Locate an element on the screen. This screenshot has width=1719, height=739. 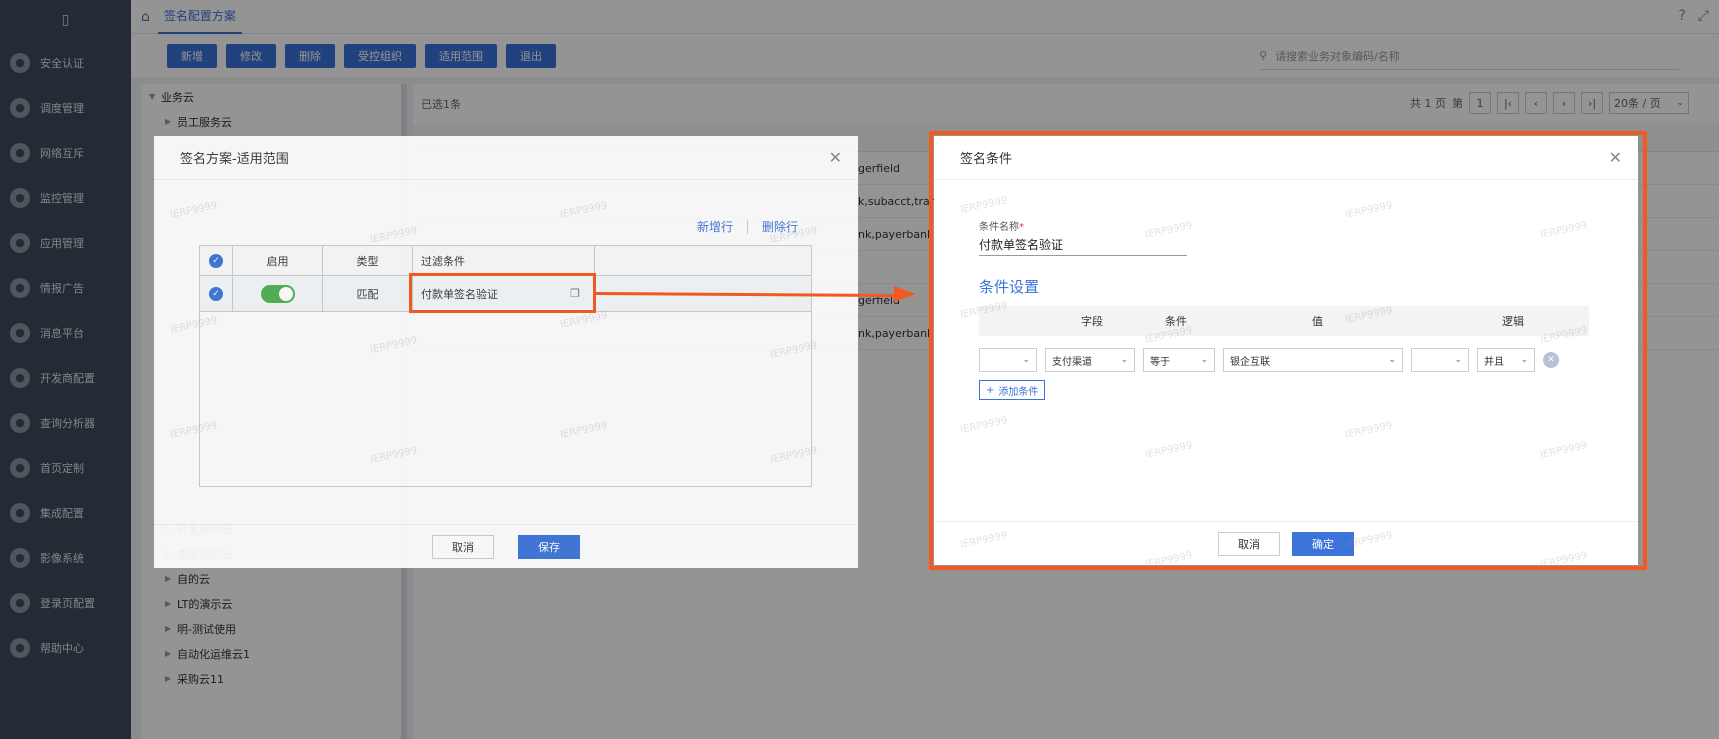
arrow-head-icon is located at coordinates (905, 294).